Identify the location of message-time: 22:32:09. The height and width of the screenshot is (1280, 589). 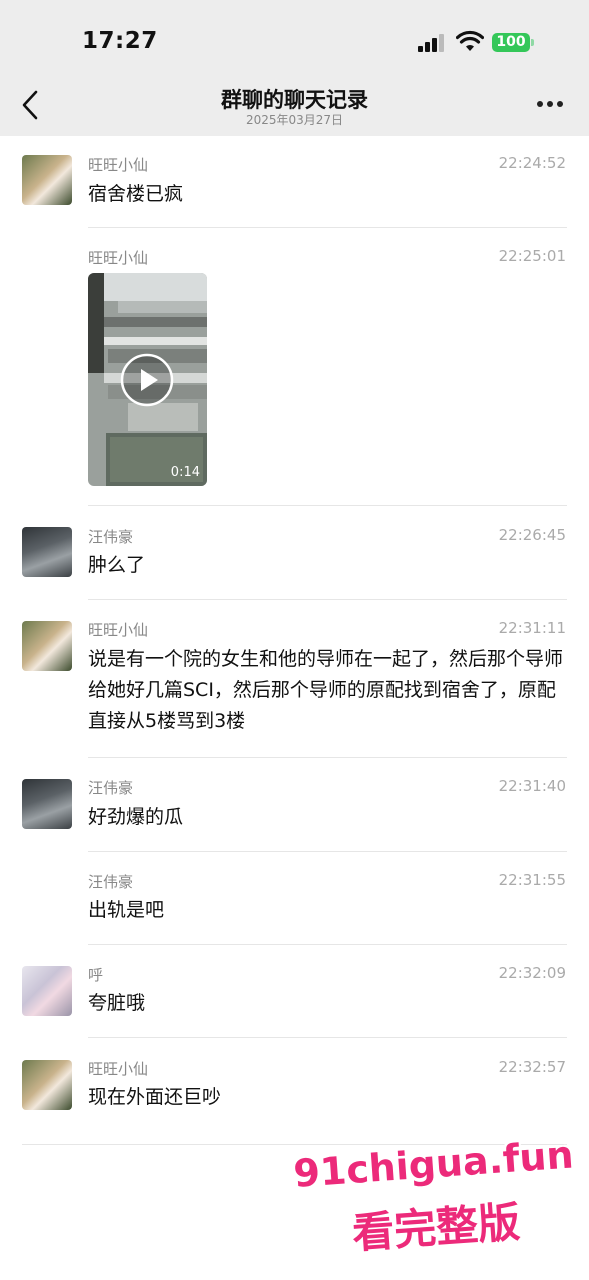
(532, 973).